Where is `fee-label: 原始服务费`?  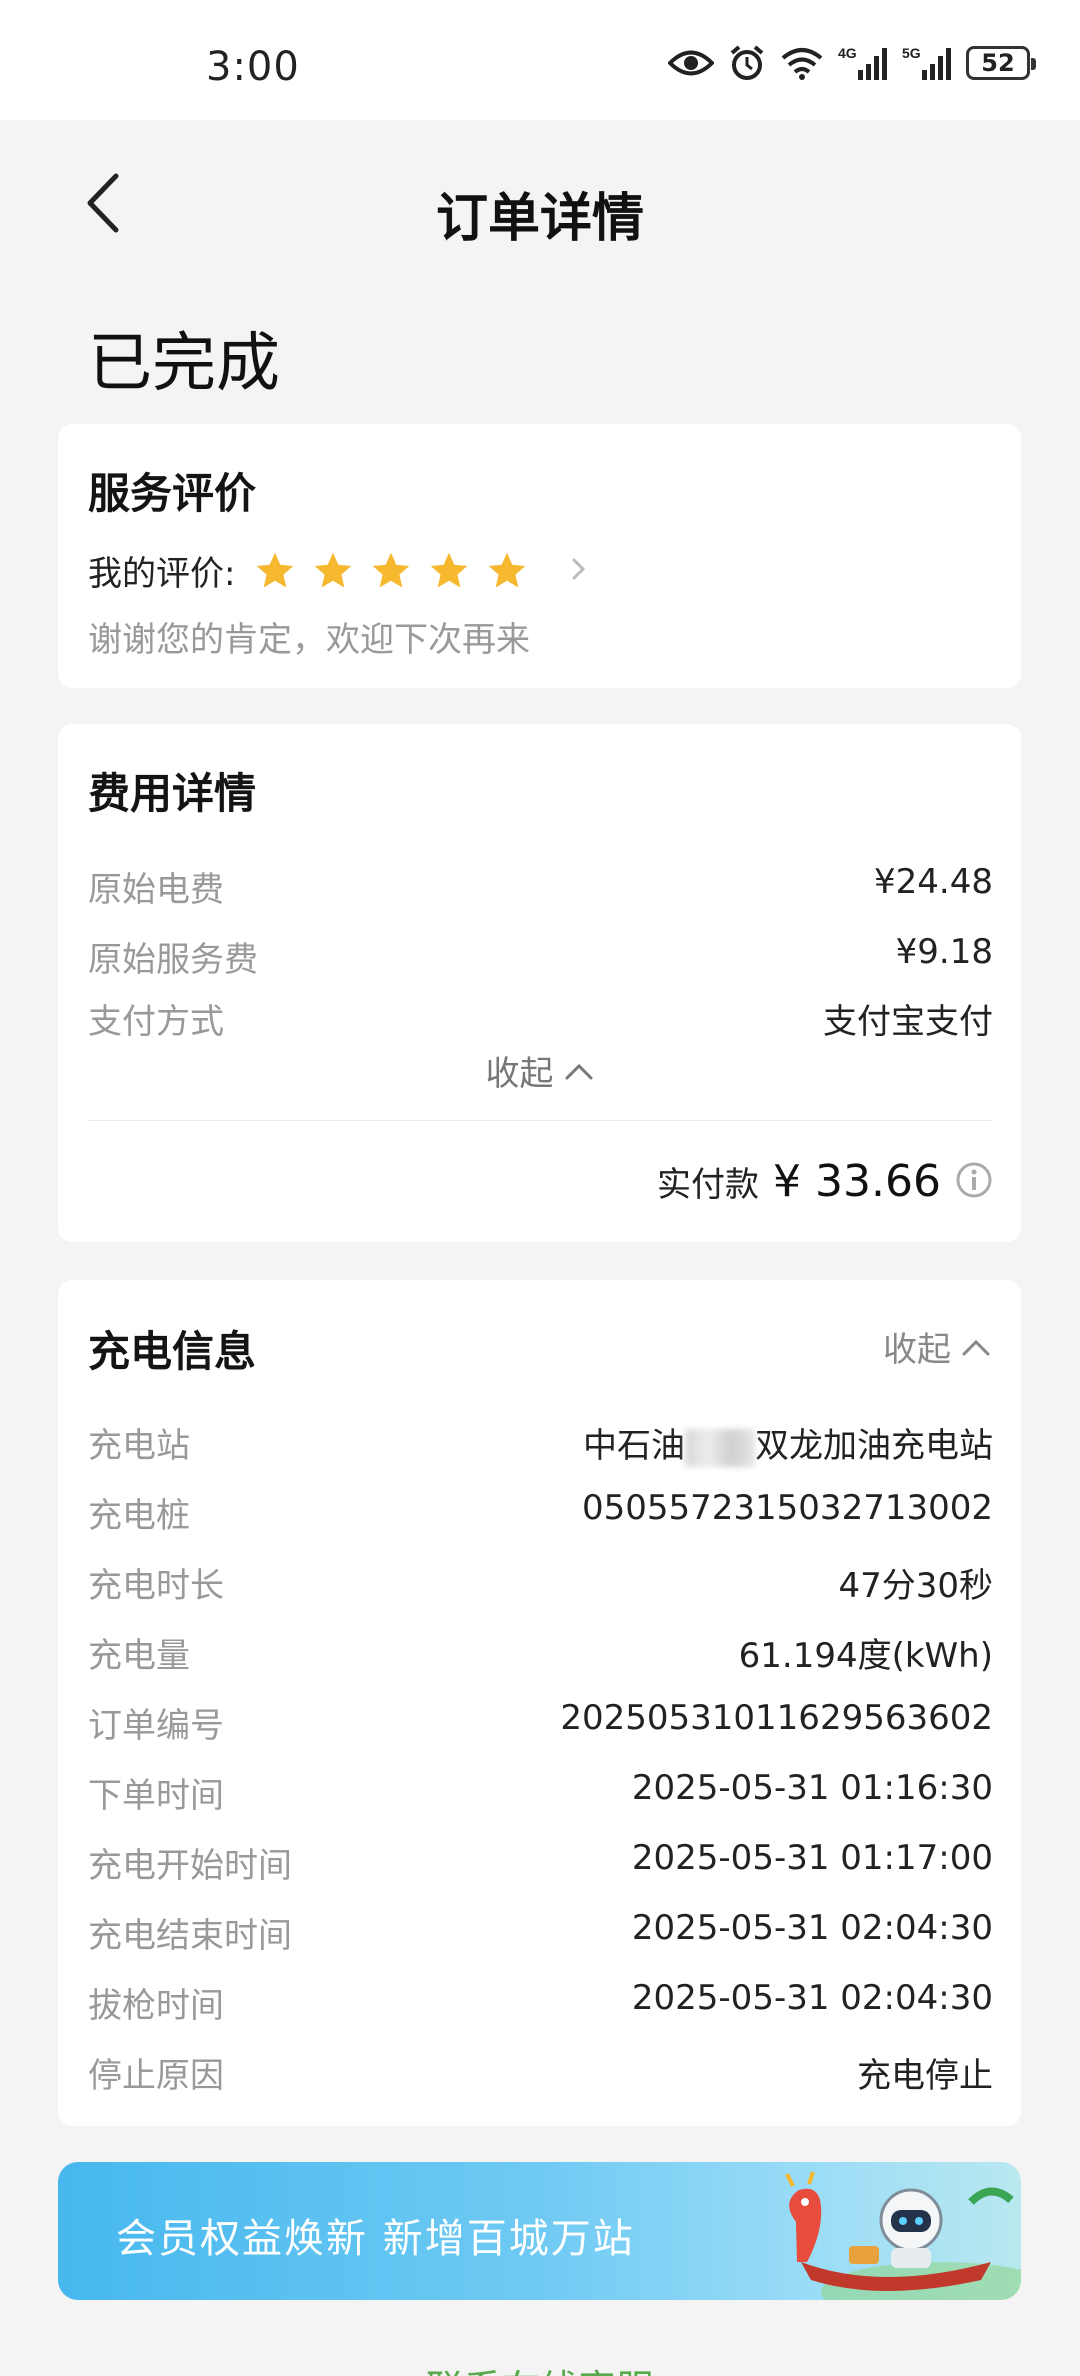
fee-label: 原始服务费 is located at coordinates (173, 960).